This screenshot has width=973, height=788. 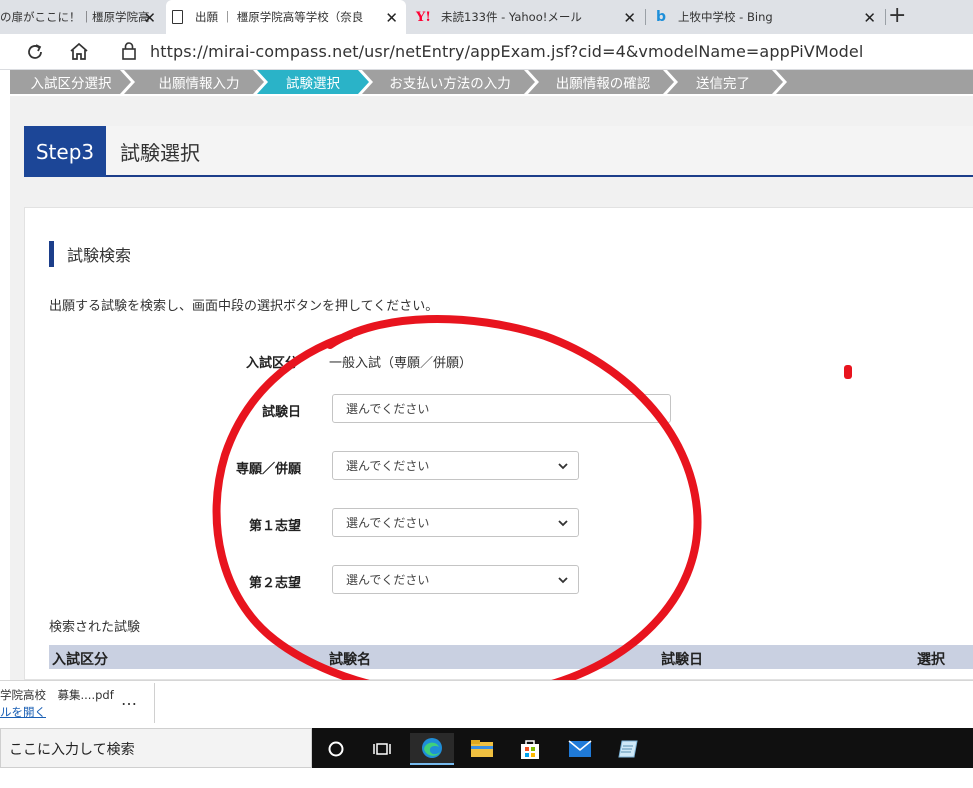 I want to click on step-application-info: 出願情報入力, so click(x=199, y=84).